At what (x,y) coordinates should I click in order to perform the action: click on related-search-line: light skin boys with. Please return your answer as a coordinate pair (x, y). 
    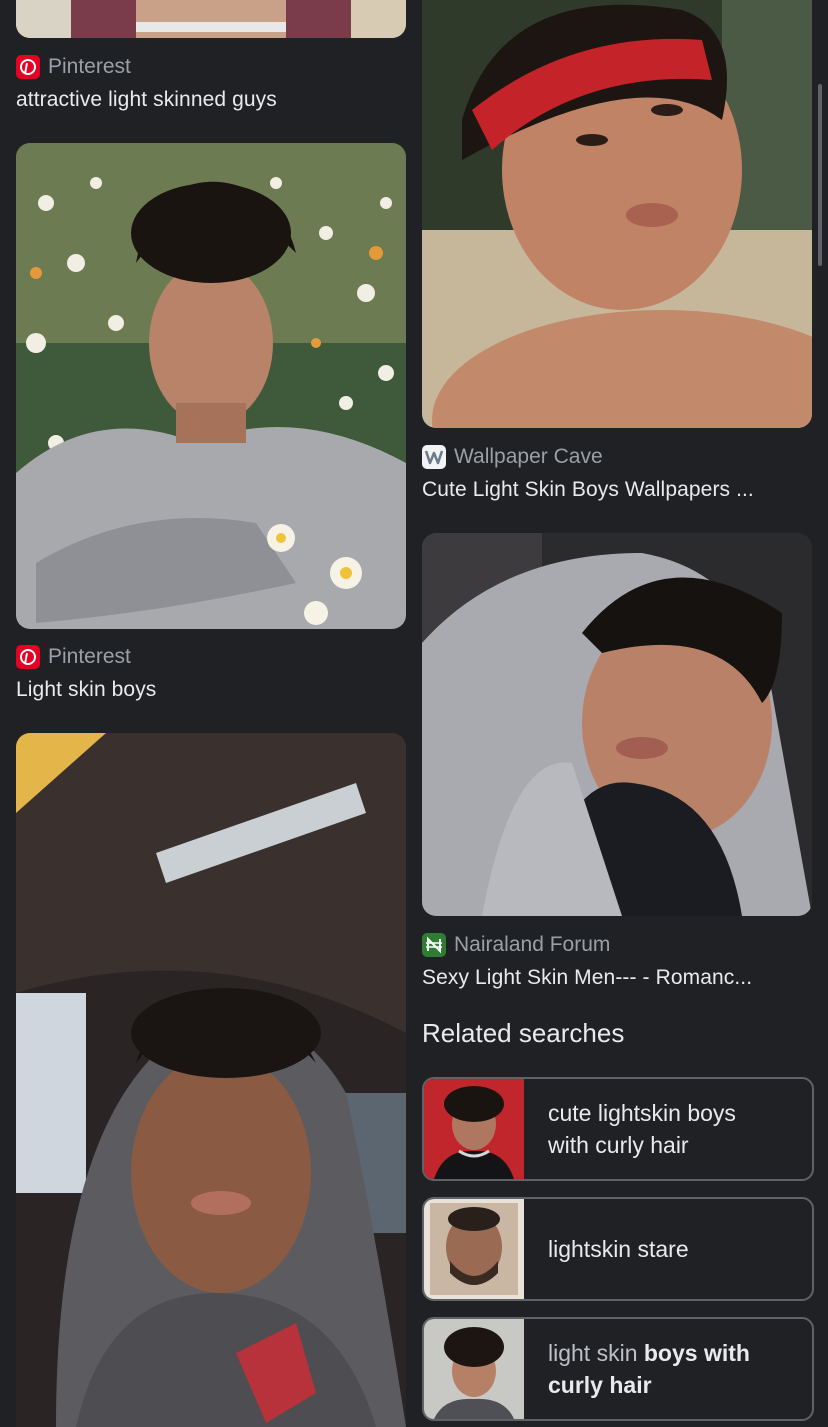
    Looking at the image, I should click on (673, 1353).